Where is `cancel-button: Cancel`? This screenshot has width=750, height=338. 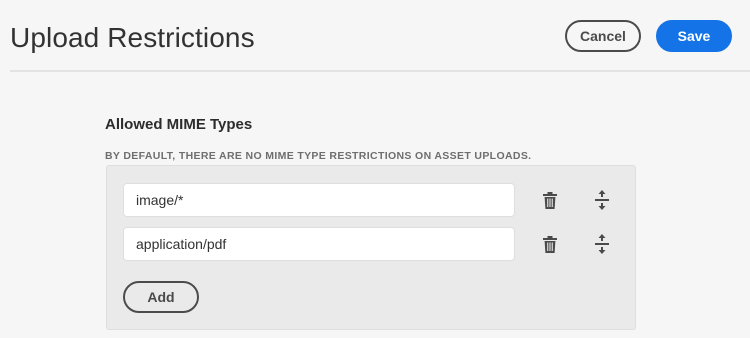 cancel-button: Cancel is located at coordinates (603, 36).